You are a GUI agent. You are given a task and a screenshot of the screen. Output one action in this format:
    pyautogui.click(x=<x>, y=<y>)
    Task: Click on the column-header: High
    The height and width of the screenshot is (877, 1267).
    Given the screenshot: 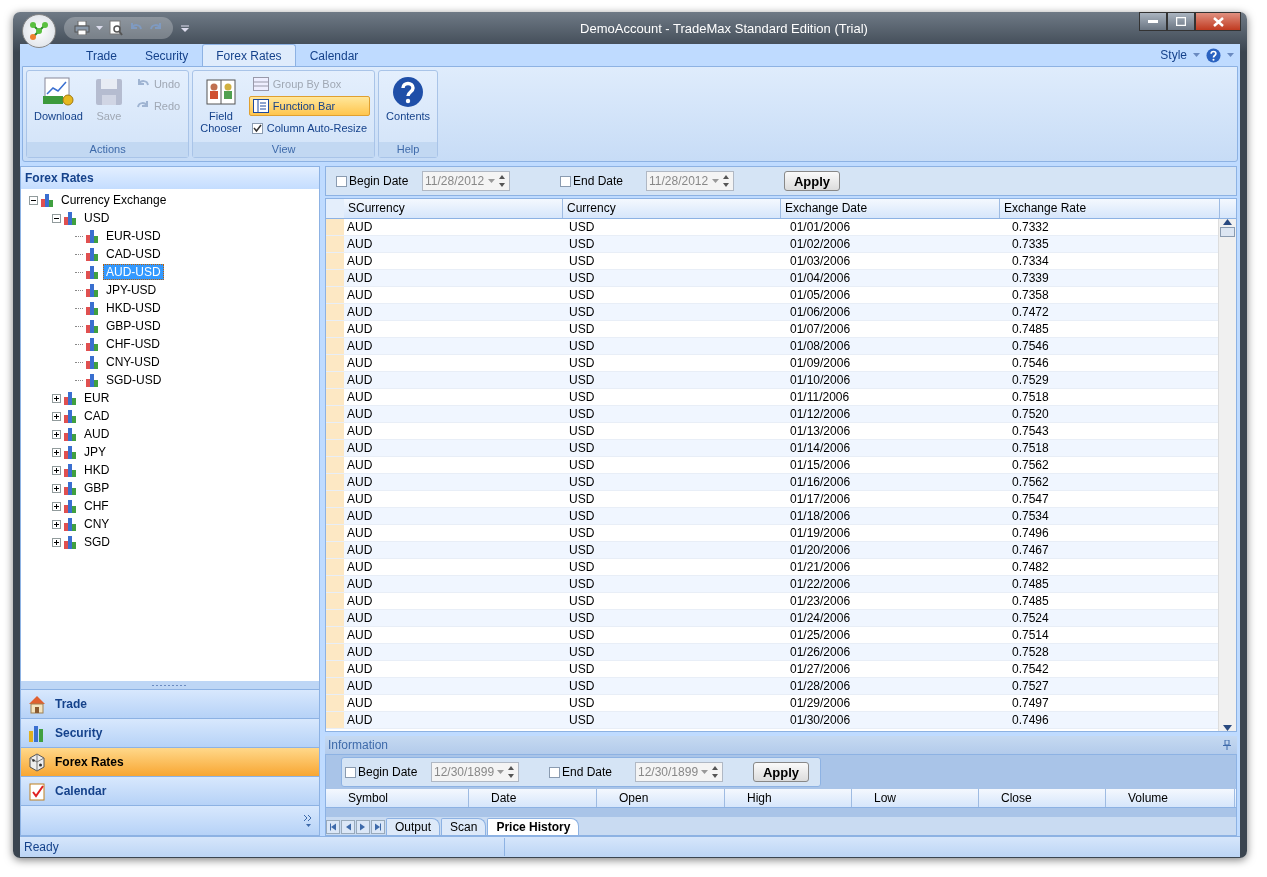 What is the action you would take?
    pyautogui.click(x=788, y=798)
    